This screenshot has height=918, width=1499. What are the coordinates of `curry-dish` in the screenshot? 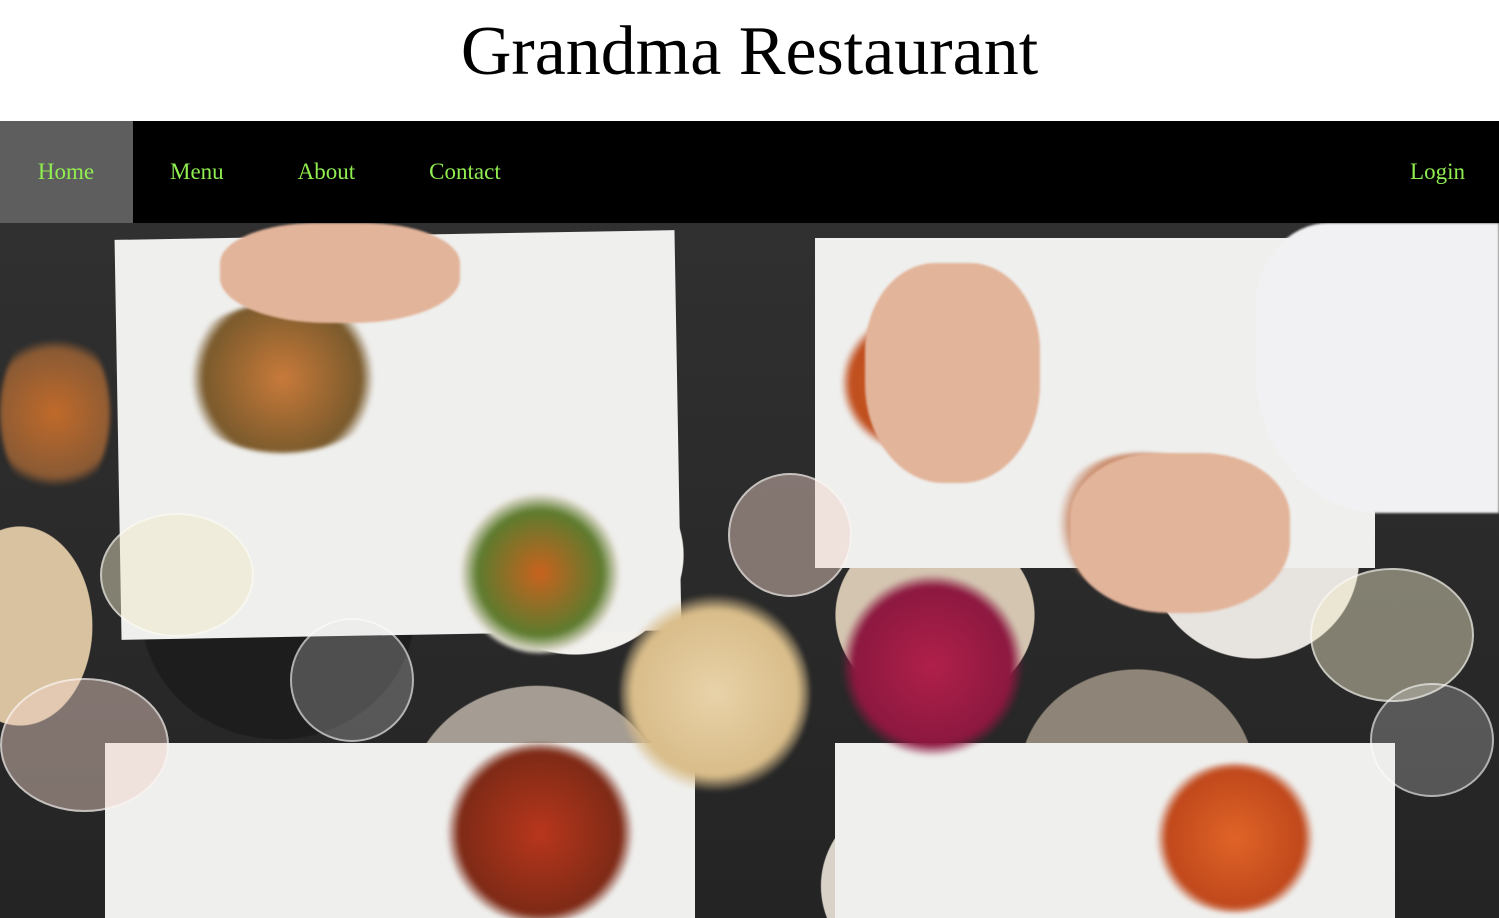 It's located at (1235, 838).